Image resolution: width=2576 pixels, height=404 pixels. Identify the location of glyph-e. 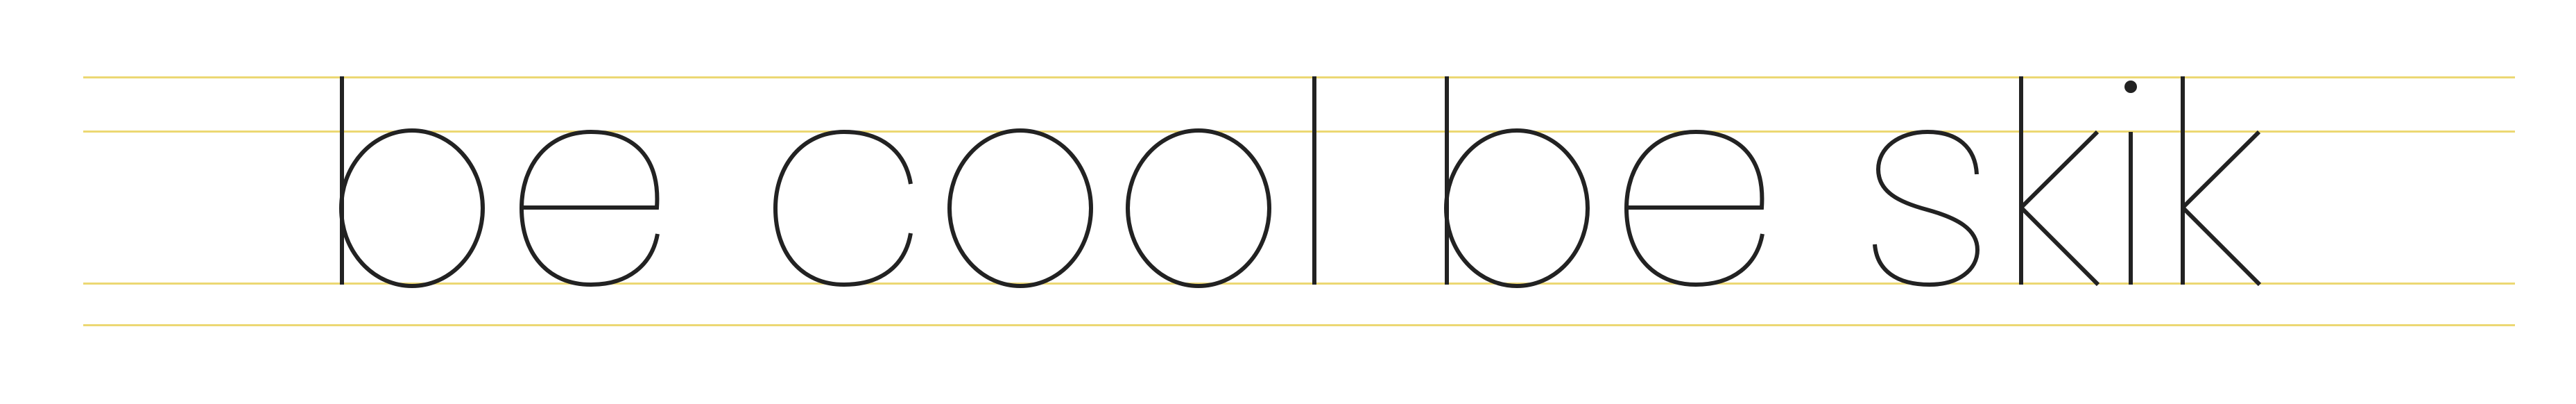
(589, 208).